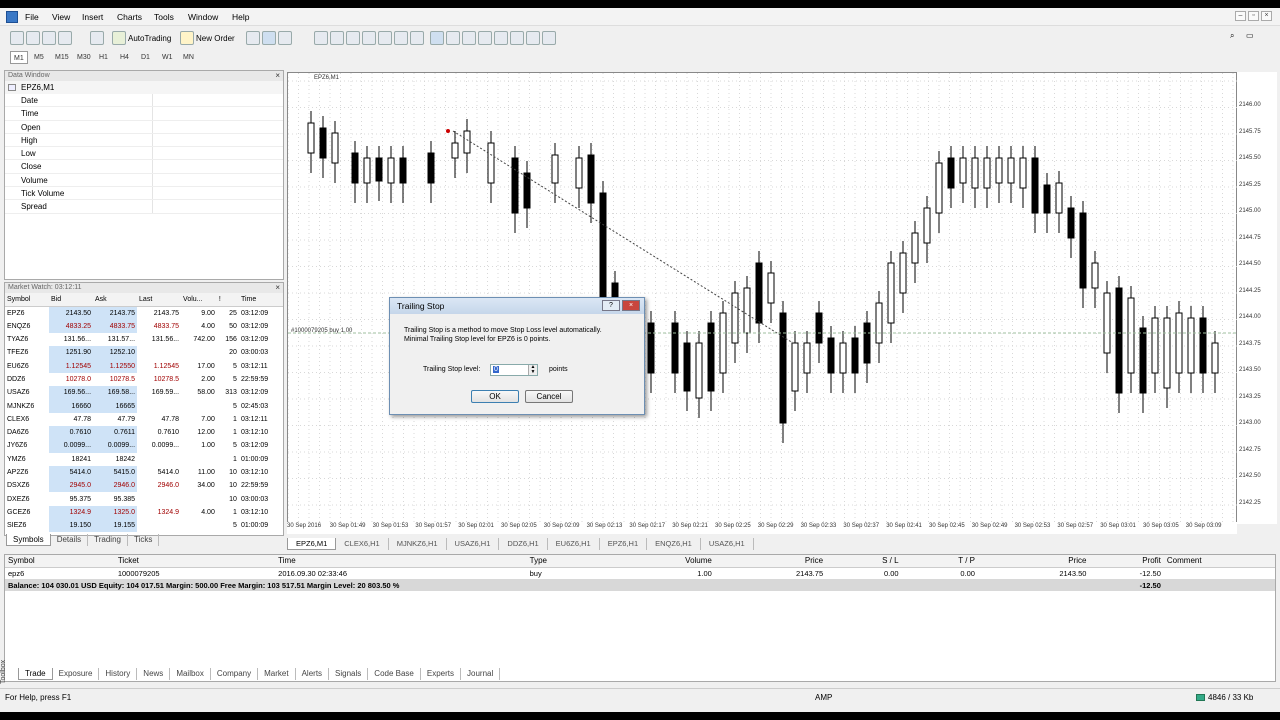  I want to click on search-icon: ⌕, so click(1237, 38).